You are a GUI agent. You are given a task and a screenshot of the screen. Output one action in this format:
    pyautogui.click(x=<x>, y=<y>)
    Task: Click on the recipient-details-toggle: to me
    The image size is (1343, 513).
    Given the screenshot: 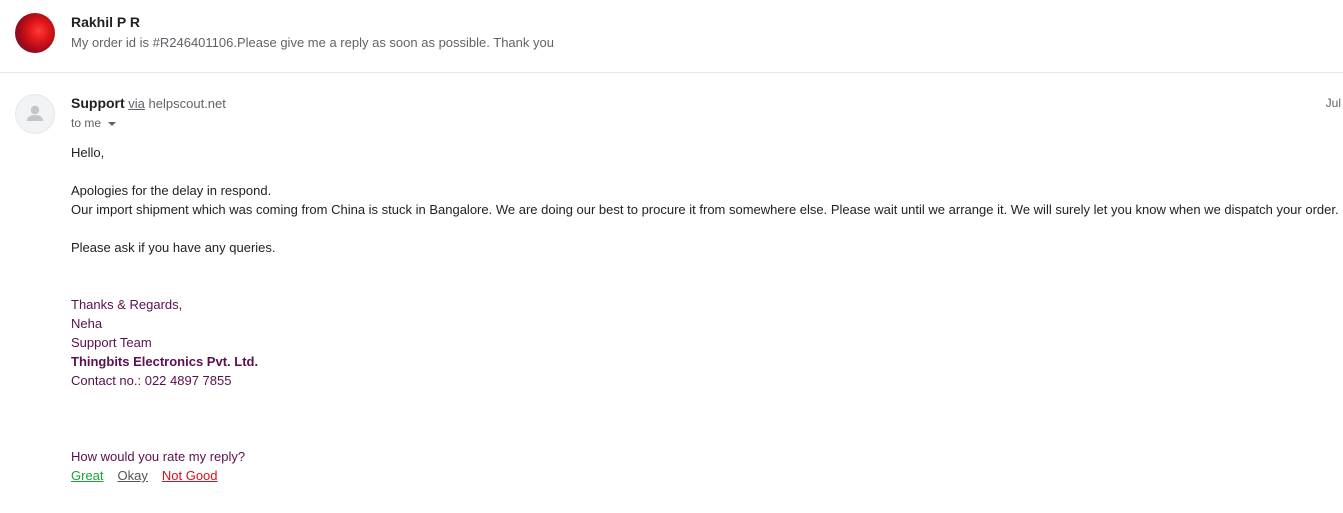 What is the action you would take?
    pyautogui.click(x=94, y=123)
    